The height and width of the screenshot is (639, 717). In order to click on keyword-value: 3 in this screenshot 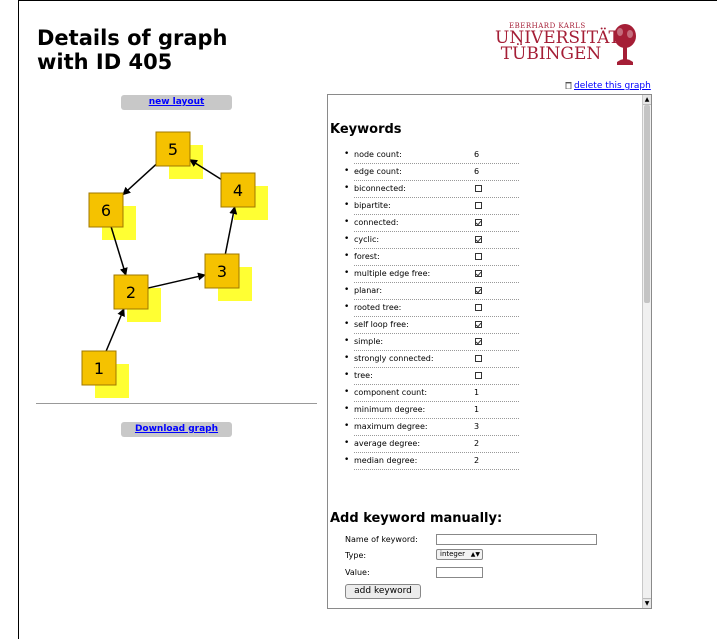, I will do `click(477, 426)`.